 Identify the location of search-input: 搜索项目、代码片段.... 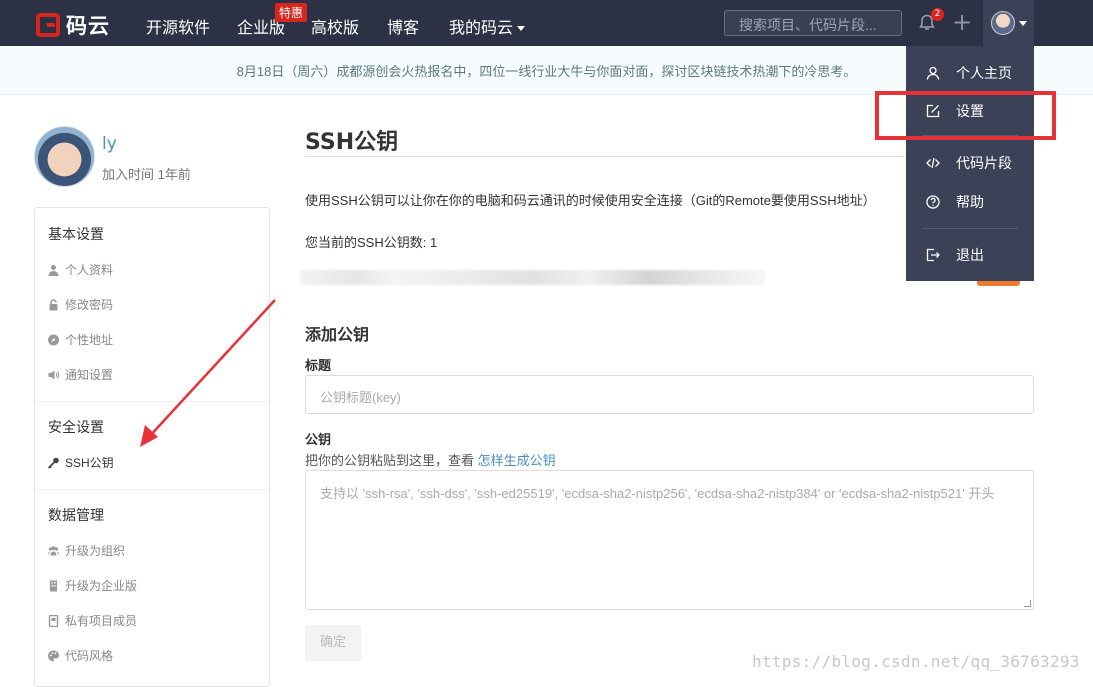
(813, 23).